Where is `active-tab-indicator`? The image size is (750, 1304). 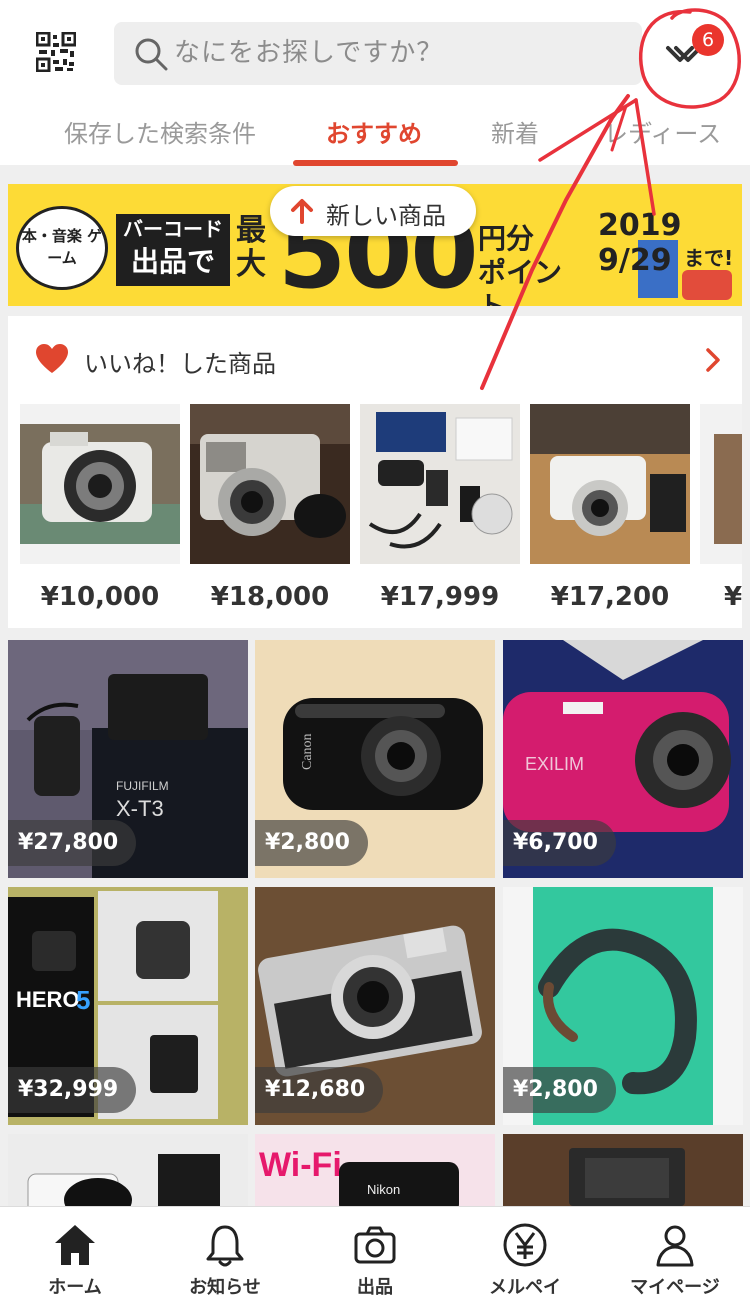 active-tab-indicator is located at coordinates (375, 163).